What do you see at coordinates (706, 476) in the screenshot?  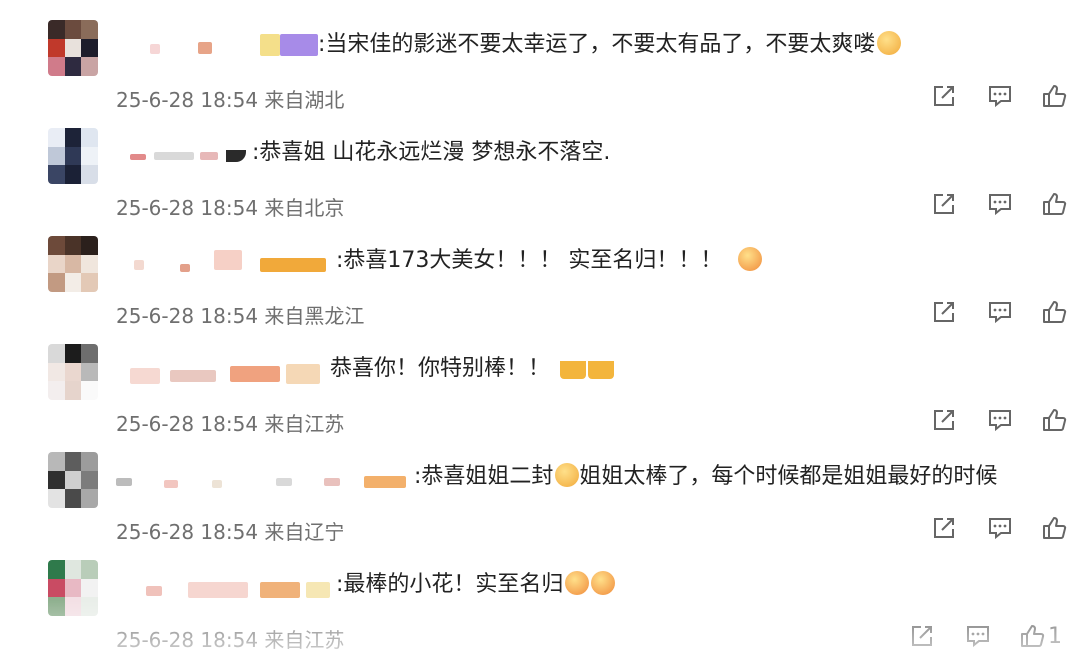 I see `comment-text: :恭喜姐姐二封 姐姐太棒了，每个时候都是姐姐最好的时候` at bounding box center [706, 476].